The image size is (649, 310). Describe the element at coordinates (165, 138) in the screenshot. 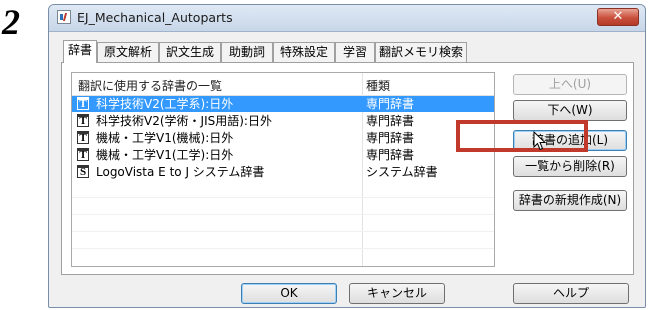

I see `dictionary-name: 機械・工学V1(機械):日外` at that location.